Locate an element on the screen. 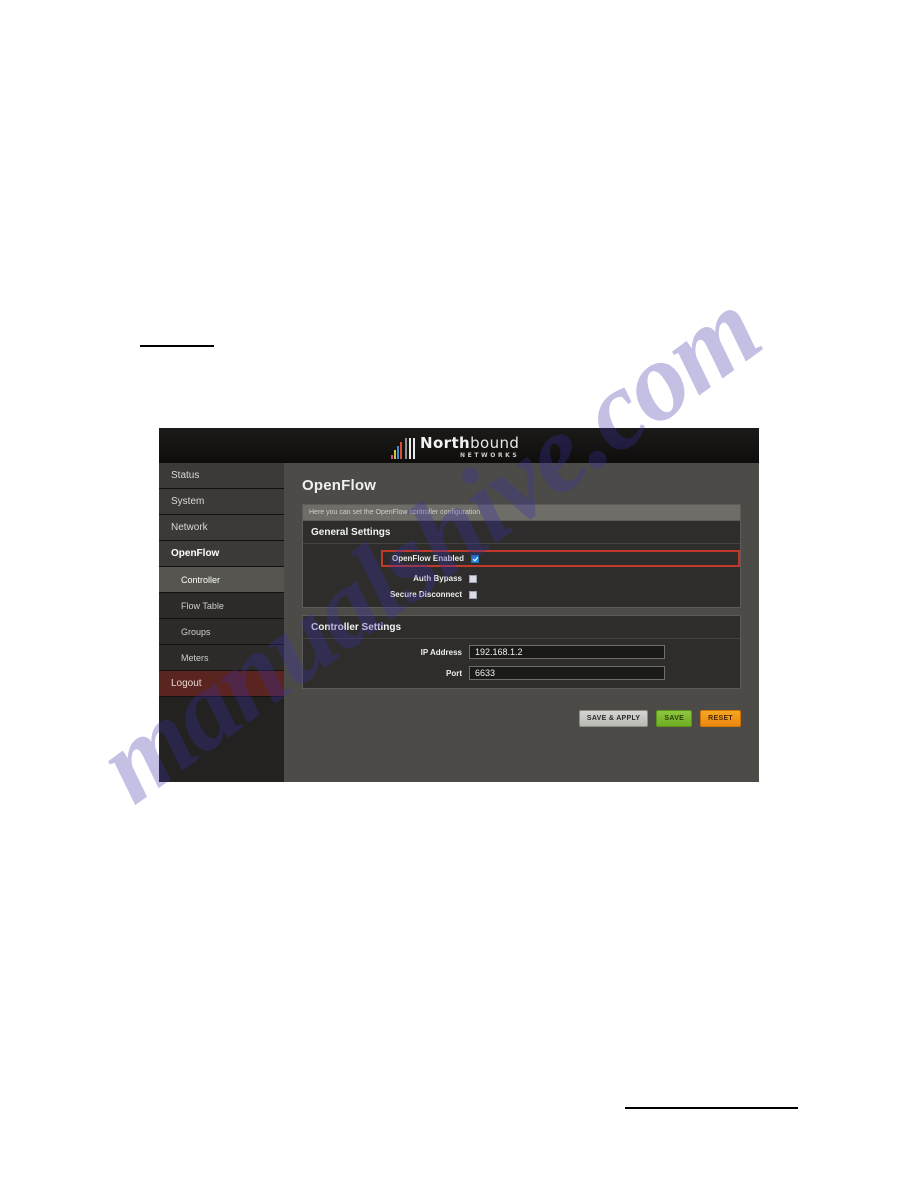 Image resolution: width=918 pixels, height=1188 pixels. brand-name-bold: North is located at coordinates (445, 443).